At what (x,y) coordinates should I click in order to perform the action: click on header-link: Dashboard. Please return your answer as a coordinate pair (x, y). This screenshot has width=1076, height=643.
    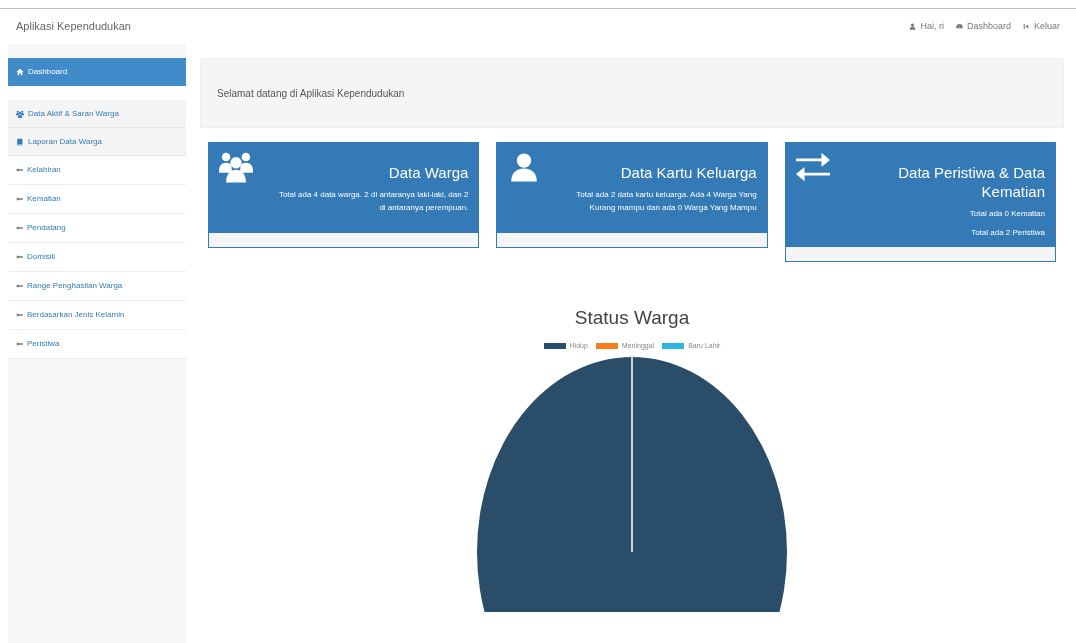
    Looking at the image, I should click on (983, 26).